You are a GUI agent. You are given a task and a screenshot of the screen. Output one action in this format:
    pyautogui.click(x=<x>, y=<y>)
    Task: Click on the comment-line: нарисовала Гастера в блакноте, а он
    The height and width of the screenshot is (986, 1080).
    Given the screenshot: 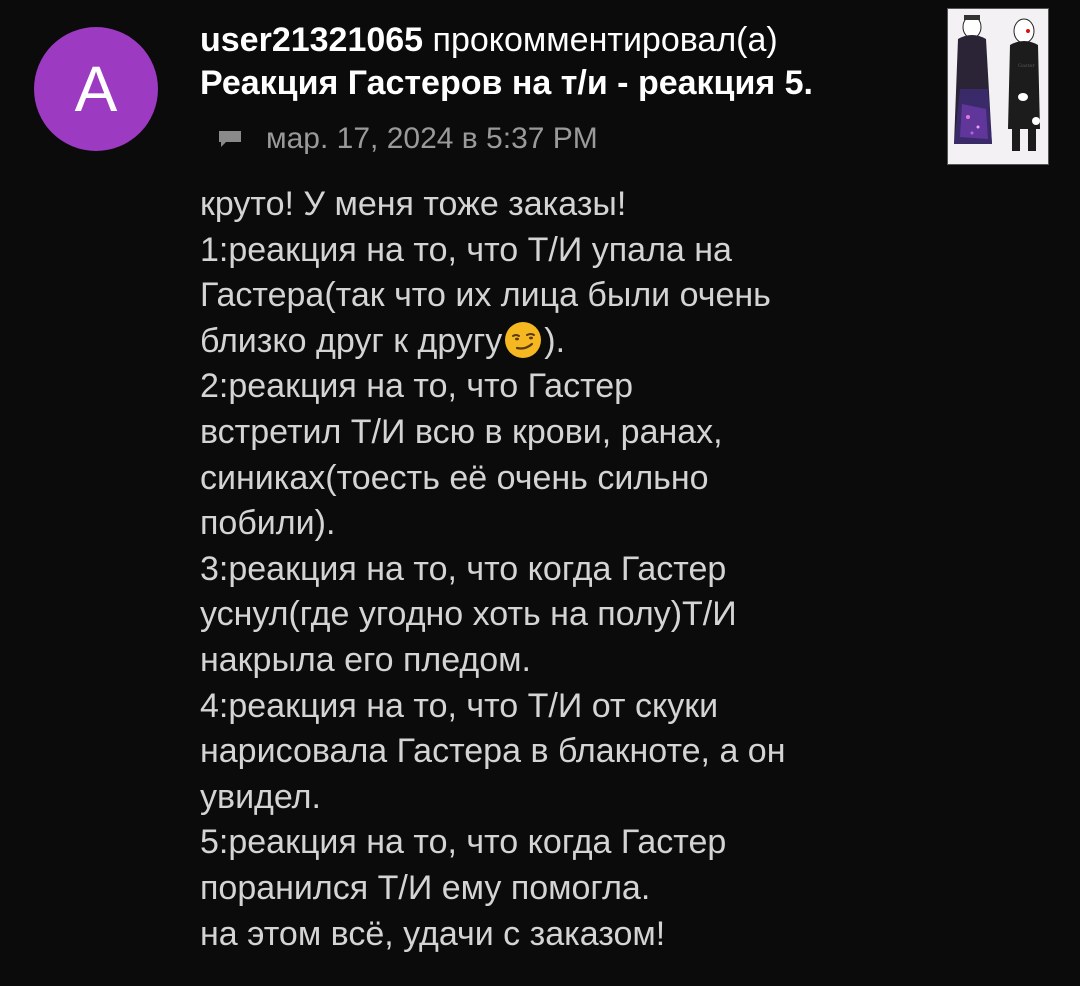 What is the action you would take?
    pyautogui.click(x=493, y=751)
    